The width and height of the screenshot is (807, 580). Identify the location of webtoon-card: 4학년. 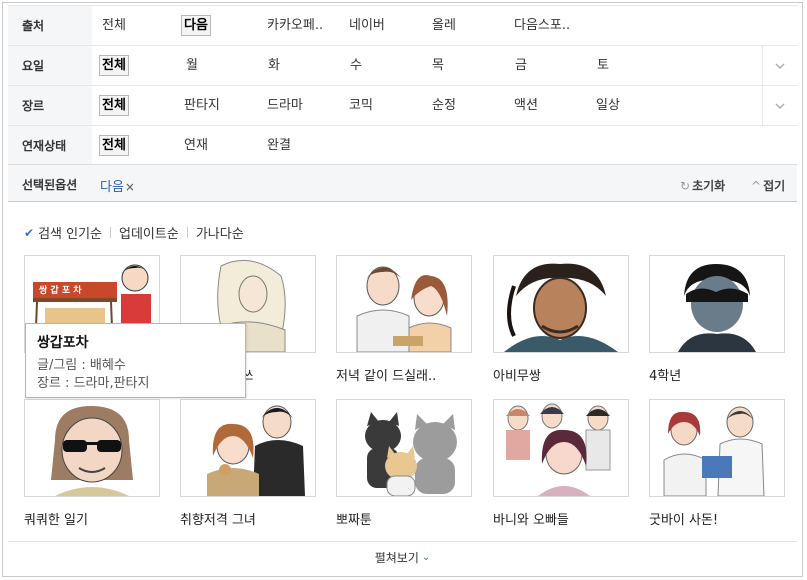
(717, 319).